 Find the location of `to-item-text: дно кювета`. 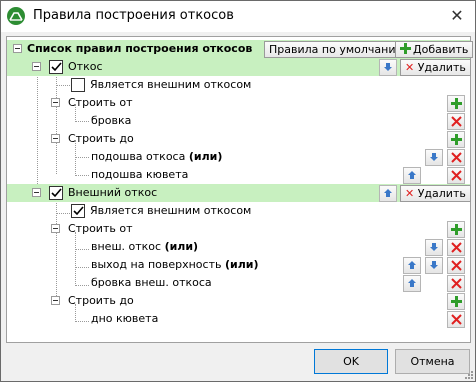

to-item-text: дно кювета is located at coordinates (125, 318).